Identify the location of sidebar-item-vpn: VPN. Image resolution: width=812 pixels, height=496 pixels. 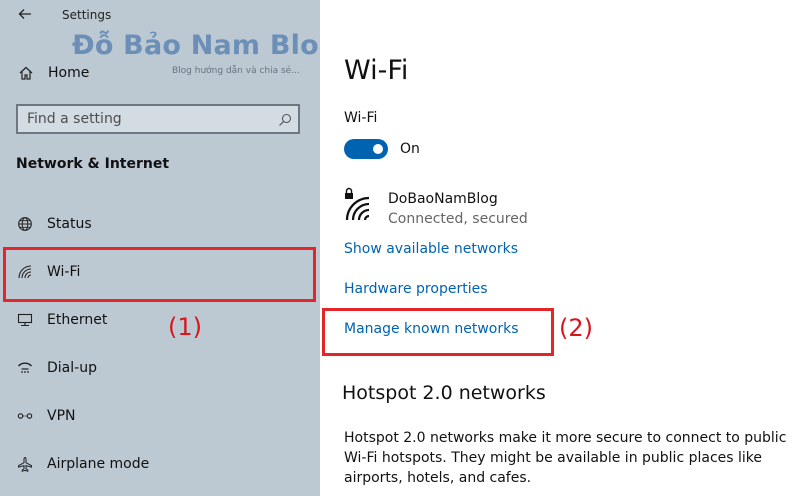
(46, 416).